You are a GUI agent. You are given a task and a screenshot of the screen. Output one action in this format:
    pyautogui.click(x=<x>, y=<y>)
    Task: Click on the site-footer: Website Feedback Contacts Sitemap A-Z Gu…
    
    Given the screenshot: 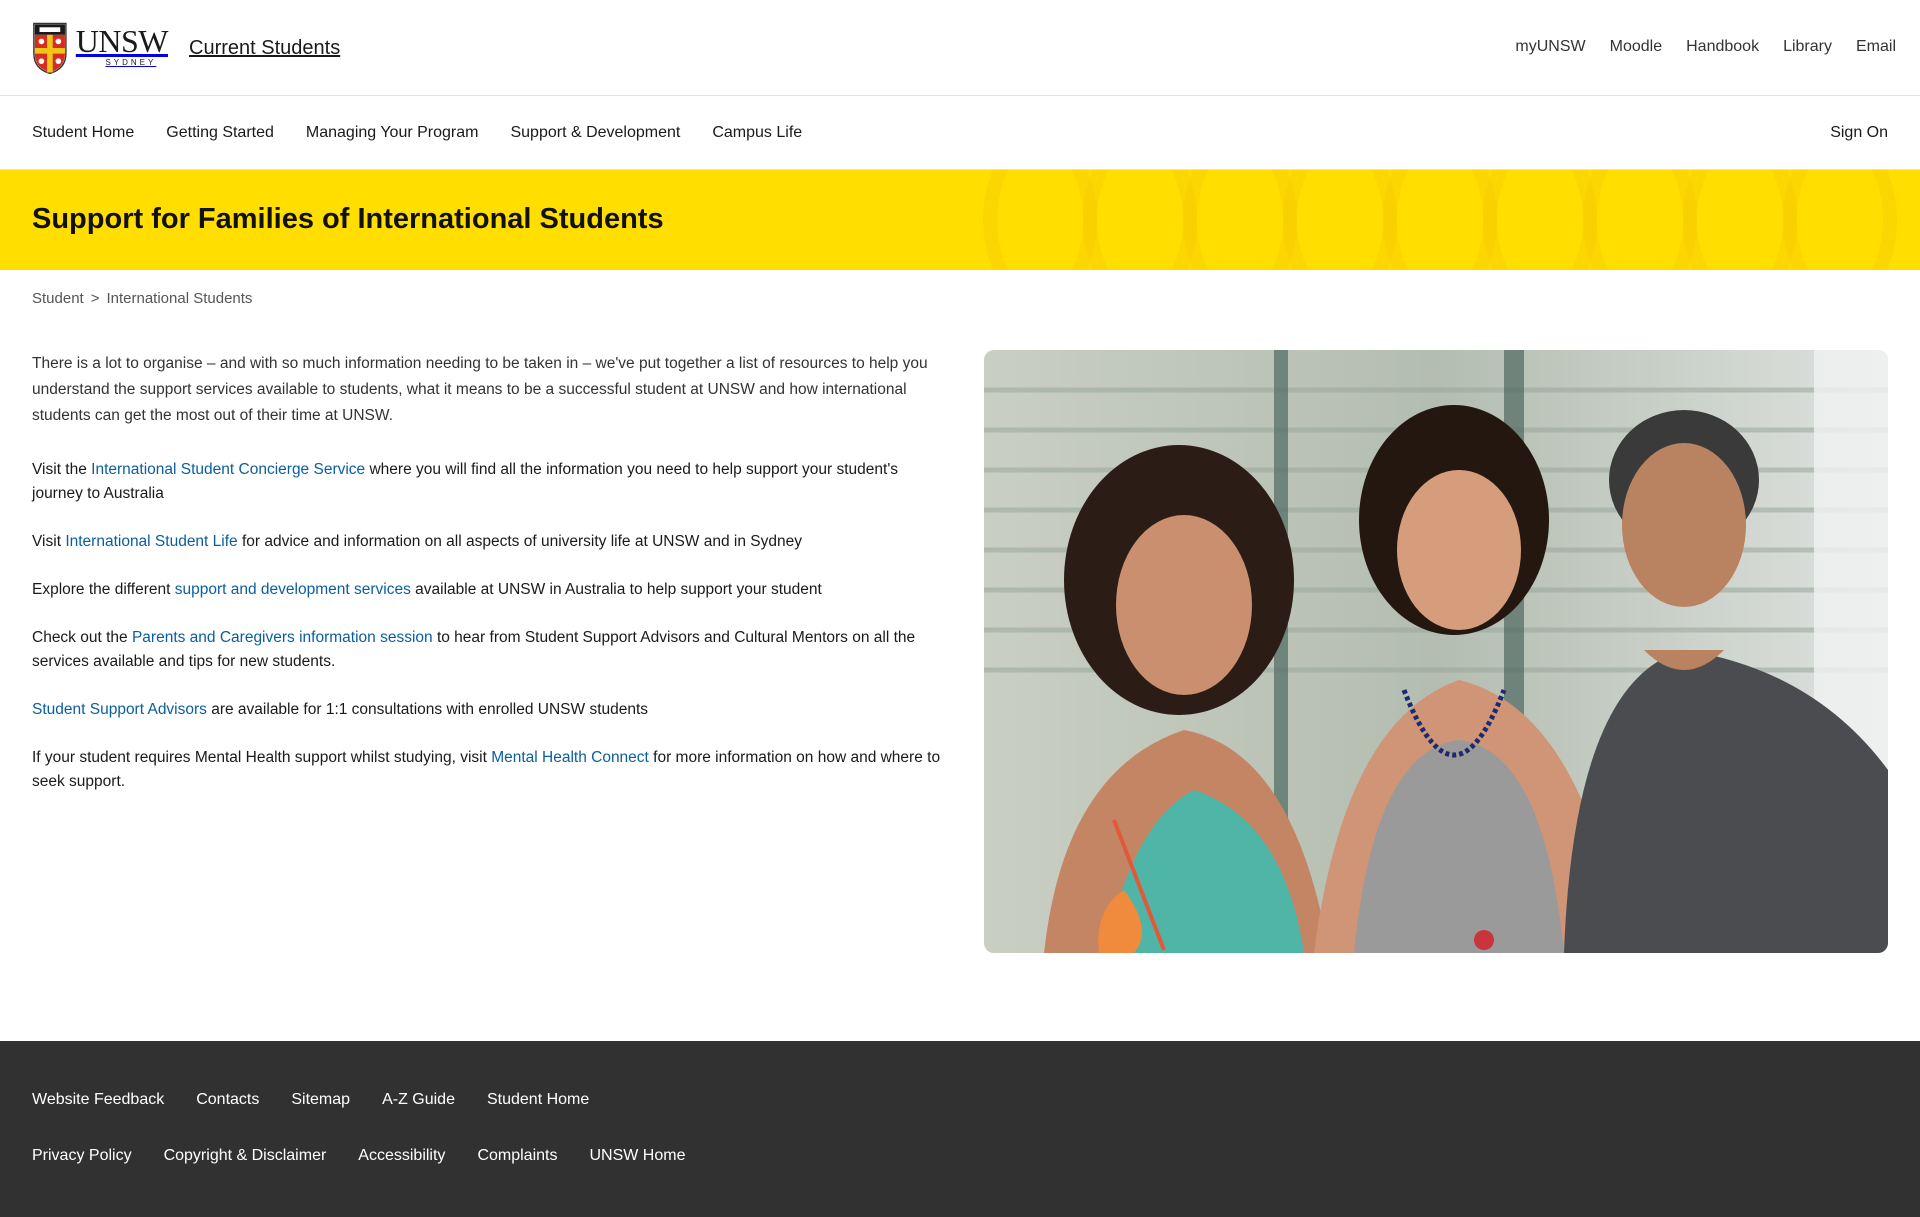 What is the action you would take?
    pyautogui.click(x=960, y=1129)
    